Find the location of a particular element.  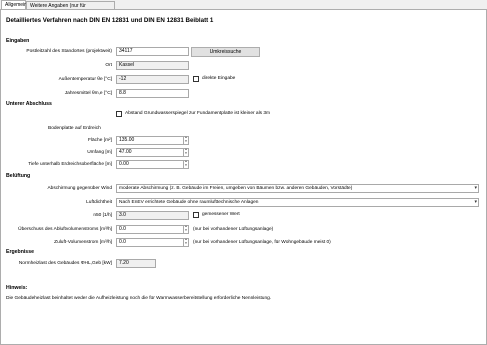

umfang-input: 47.00 is located at coordinates (152, 152).